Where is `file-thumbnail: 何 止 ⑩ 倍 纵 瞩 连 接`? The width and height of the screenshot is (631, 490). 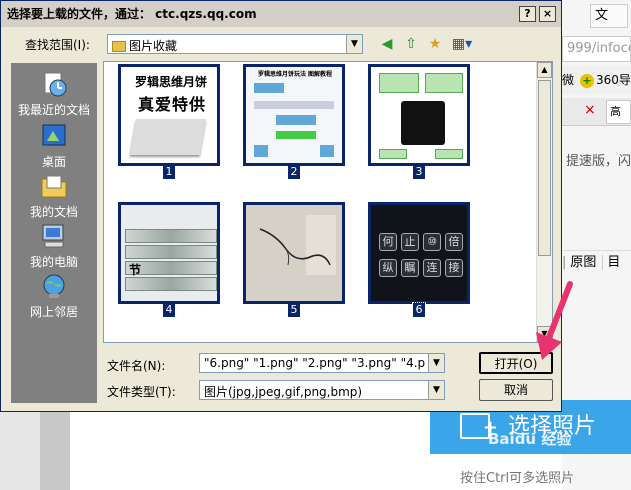
file-thumbnail: 何 止 ⑩ 倍 纵 瞩 连 接 is located at coordinates (419, 253).